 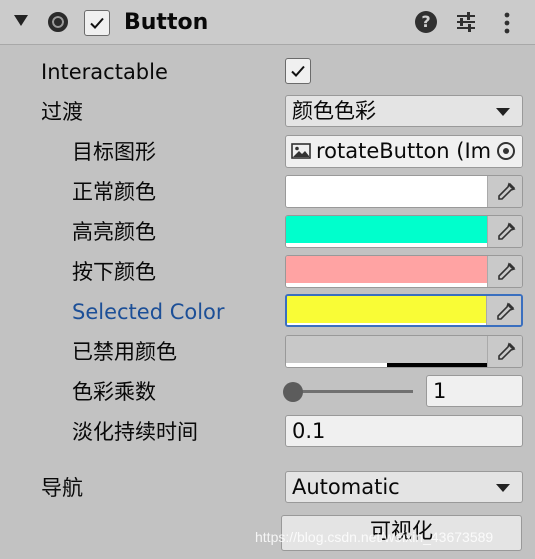 I want to click on highlighted-color-field, so click(x=404, y=231).